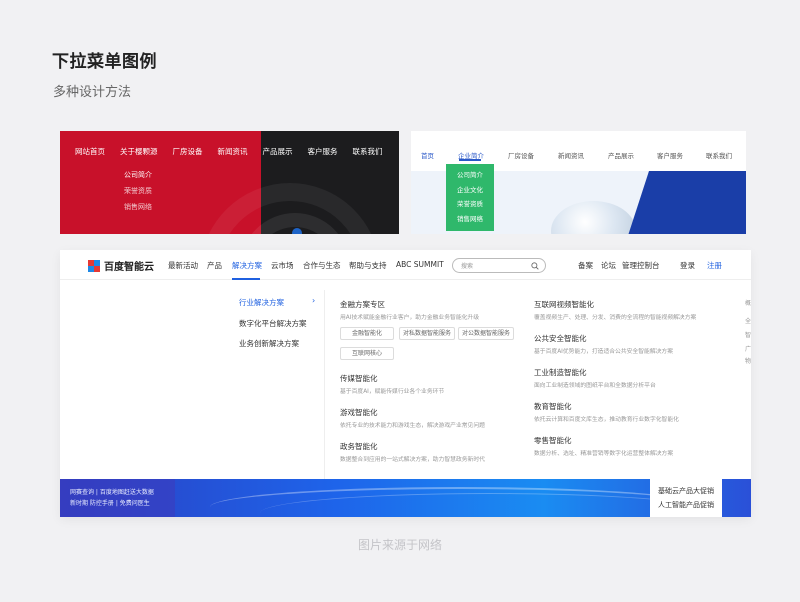  What do you see at coordinates (112, 492) in the screenshot?
I see `promo-line: 网赛查询 | 百度地图赶送大数据` at bounding box center [112, 492].